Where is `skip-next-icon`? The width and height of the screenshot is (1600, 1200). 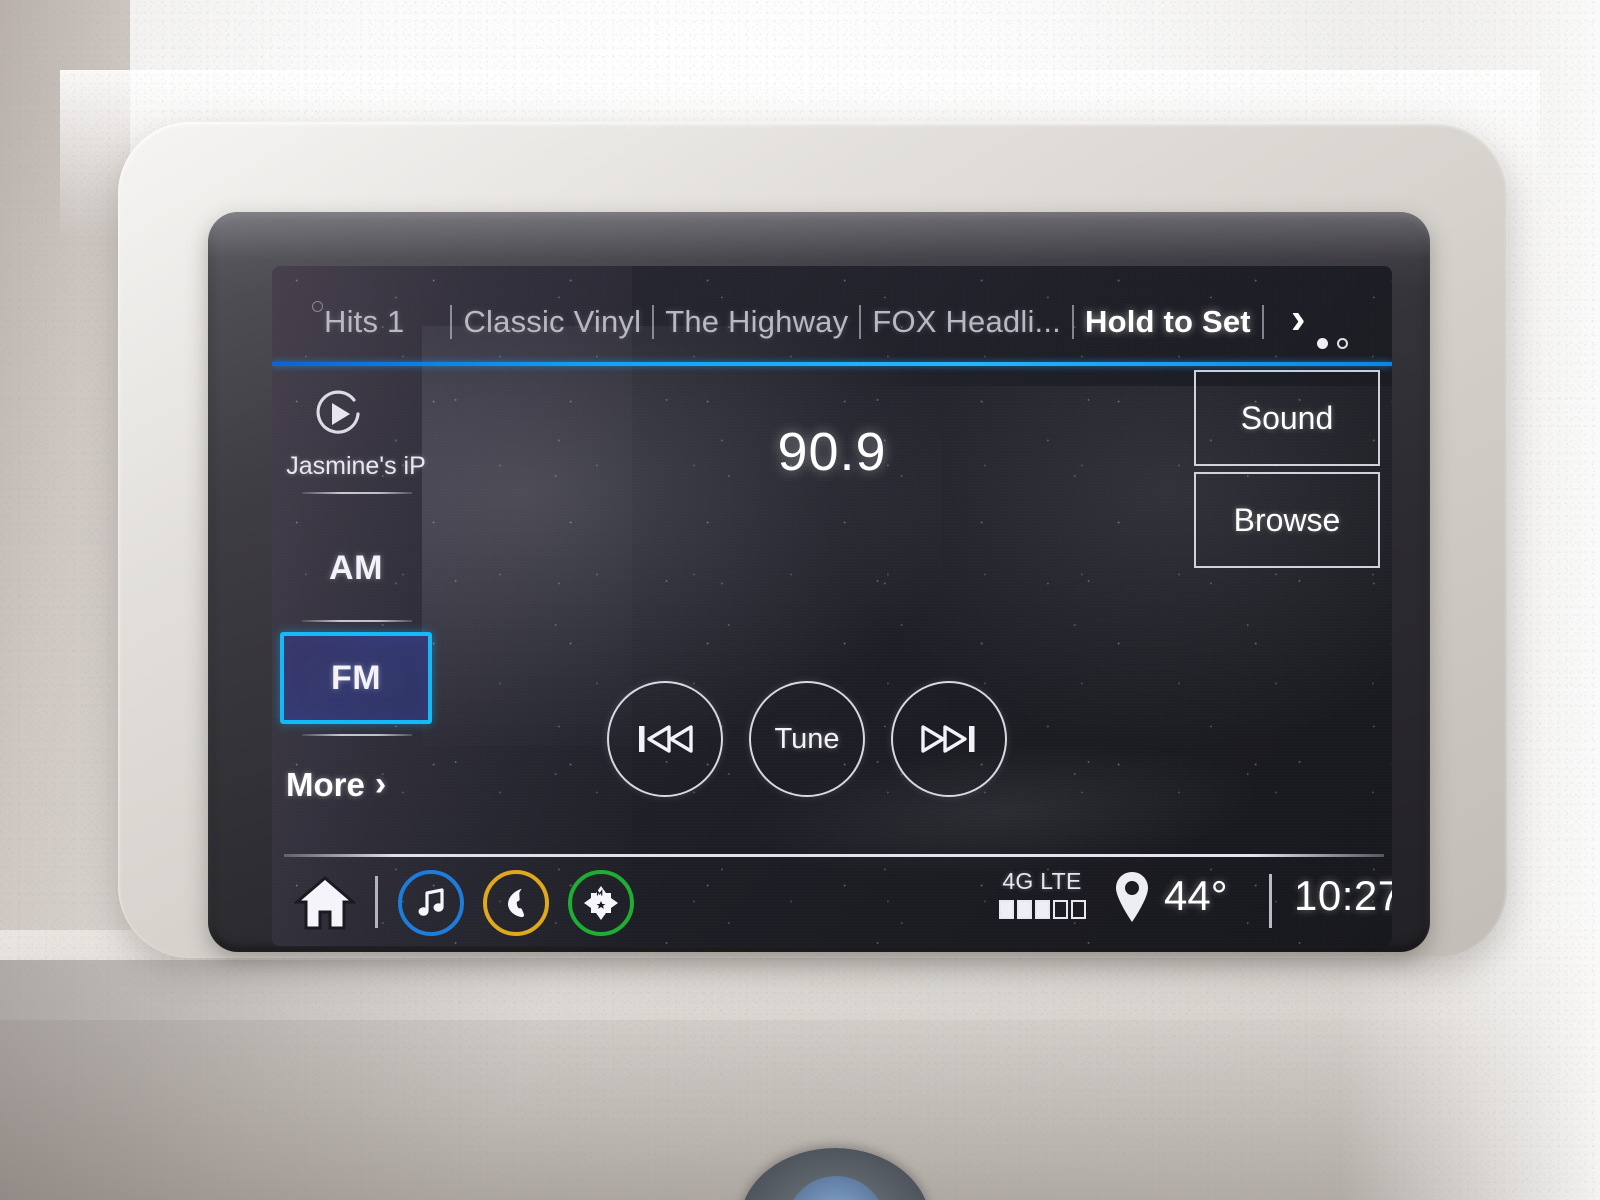 skip-next-icon is located at coordinates (948, 739).